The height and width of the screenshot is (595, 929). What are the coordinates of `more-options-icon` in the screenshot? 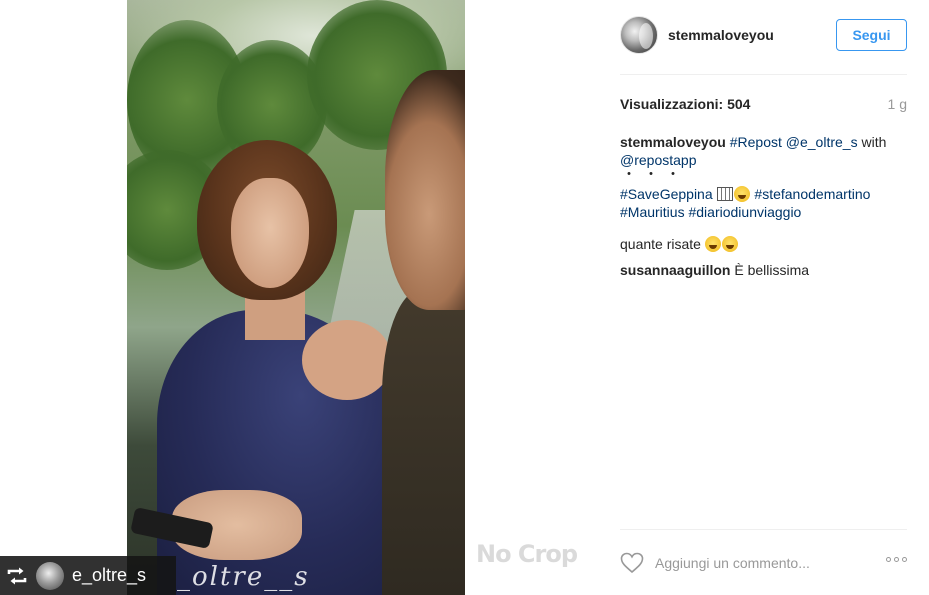 It's located at (896, 559).